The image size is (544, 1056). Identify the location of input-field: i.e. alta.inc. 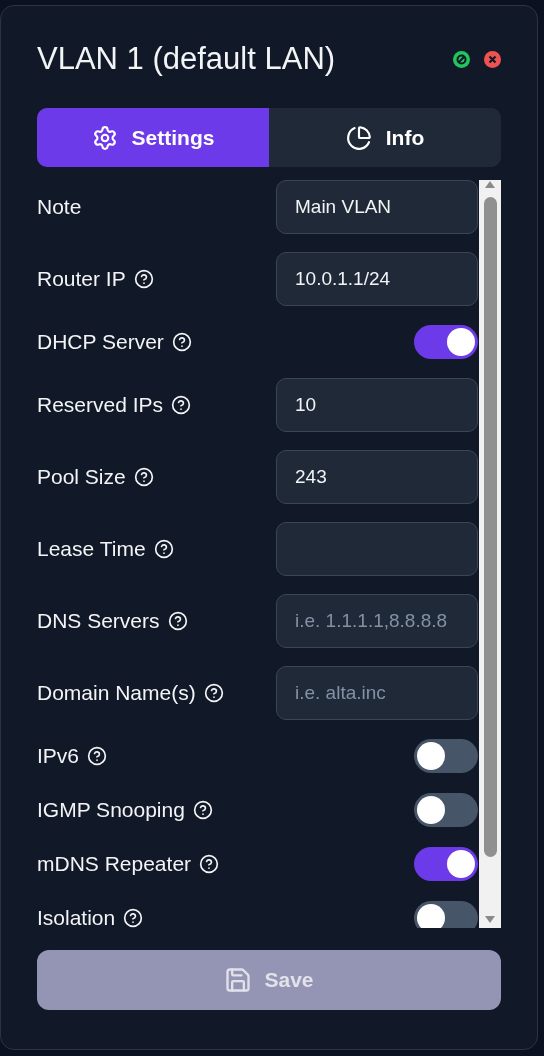
(377, 693).